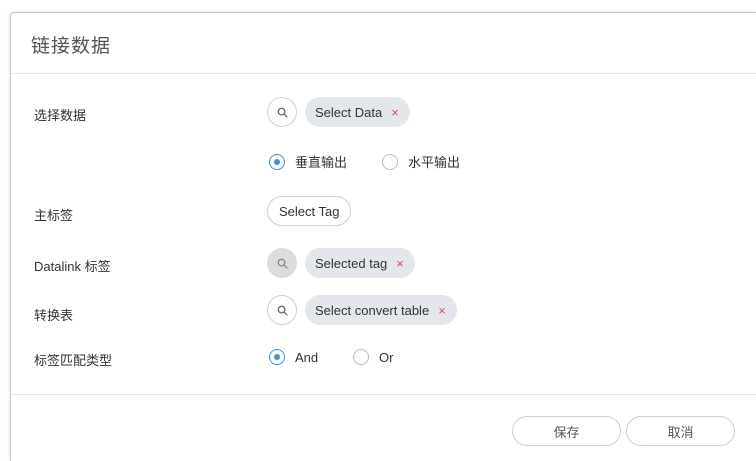  I want to click on radio-vertical-output: 垂直输出, so click(308, 161).